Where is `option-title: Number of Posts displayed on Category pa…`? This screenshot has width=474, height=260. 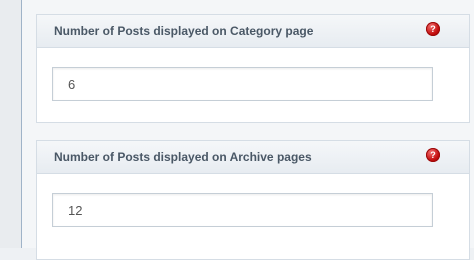 option-title: Number of Posts displayed on Category pa… is located at coordinates (184, 31).